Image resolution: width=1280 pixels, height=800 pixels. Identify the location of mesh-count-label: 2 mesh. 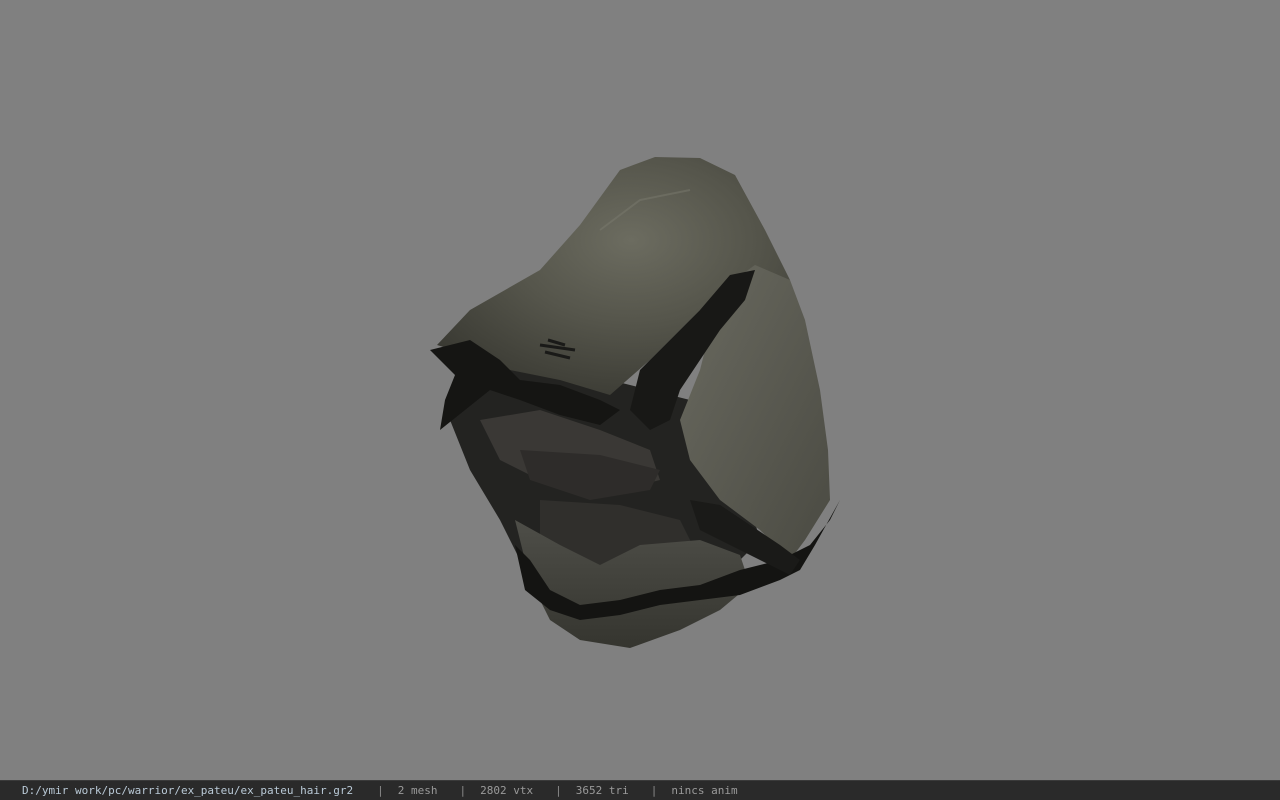
(417, 790).